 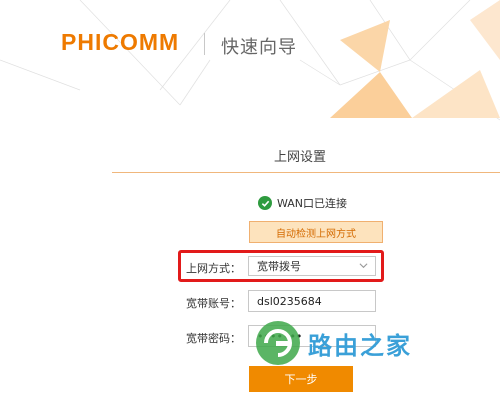 I want to click on watermark: 路由之家, so click(x=333, y=343).